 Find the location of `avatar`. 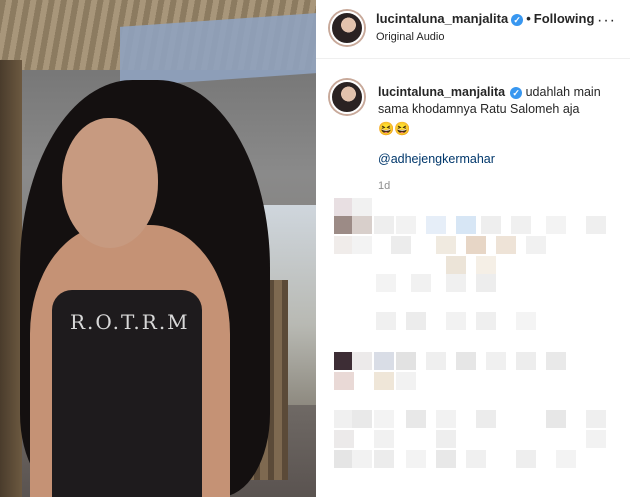

avatar is located at coordinates (347, 28).